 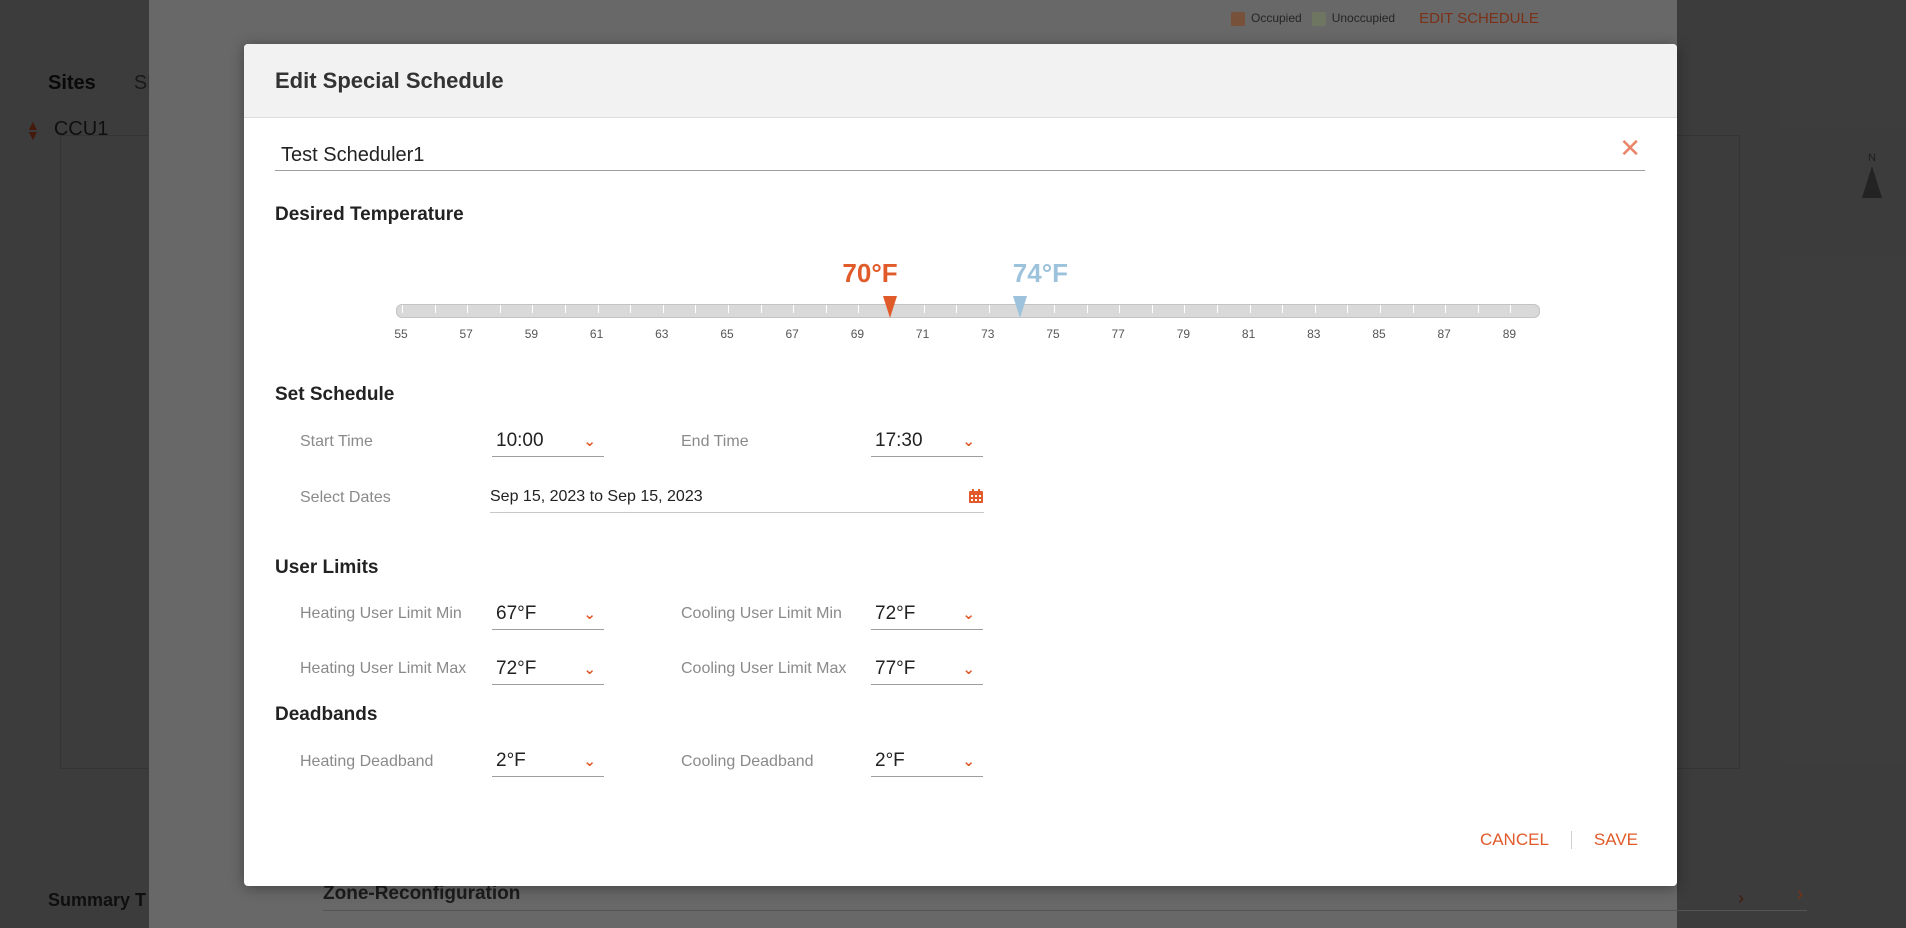 What do you see at coordinates (511, 760) in the screenshot?
I see `heating-deadband-value: 2°F` at bounding box center [511, 760].